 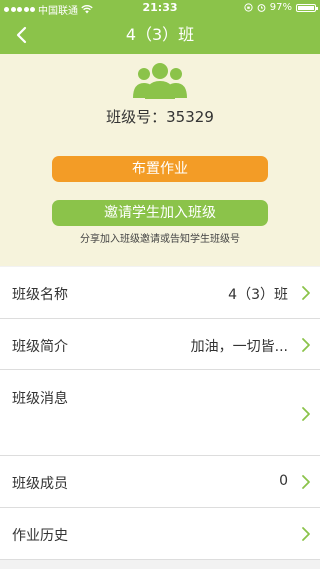 What do you see at coordinates (136, 117) in the screenshot?
I see `class-number-label: 班级号：` at bounding box center [136, 117].